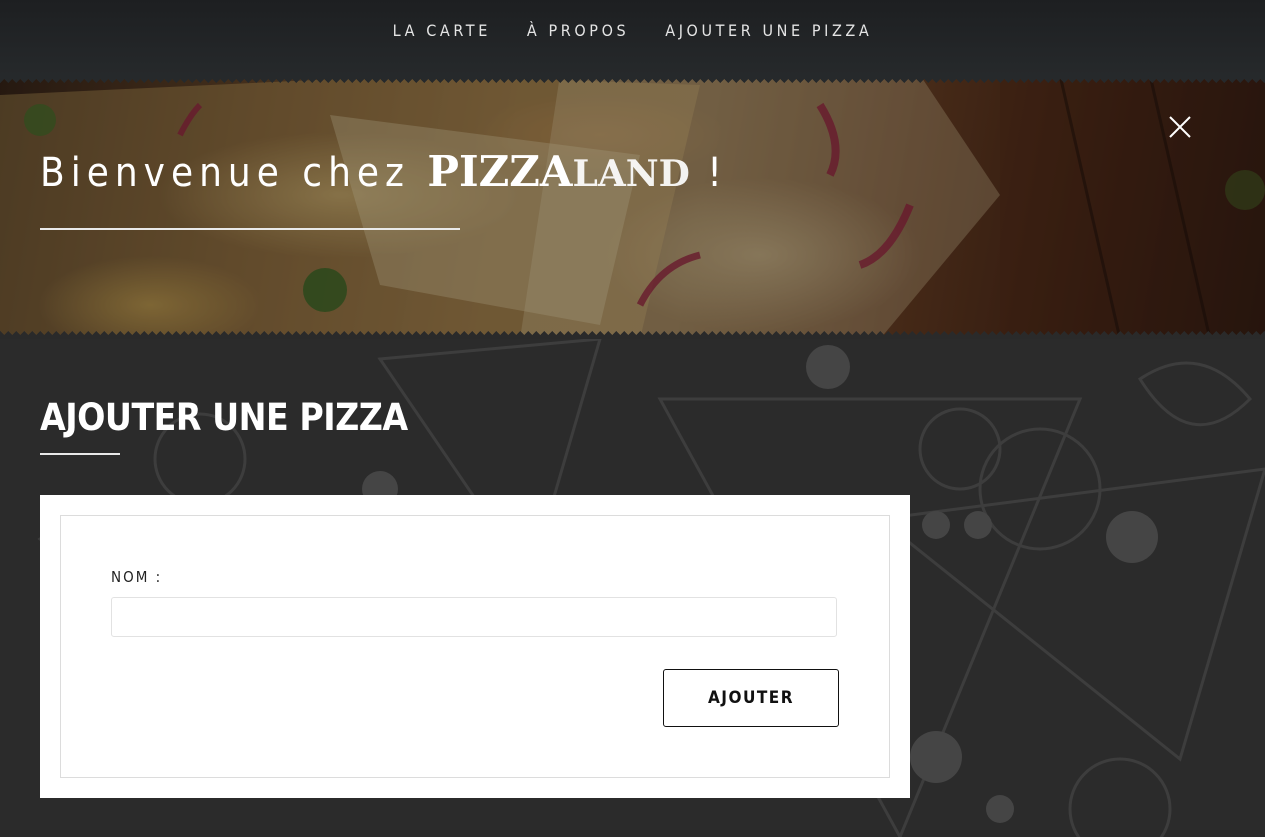 The width and height of the screenshot is (1265, 837). What do you see at coordinates (250, 229) in the screenshot?
I see `hero-divider` at bounding box center [250, 229].